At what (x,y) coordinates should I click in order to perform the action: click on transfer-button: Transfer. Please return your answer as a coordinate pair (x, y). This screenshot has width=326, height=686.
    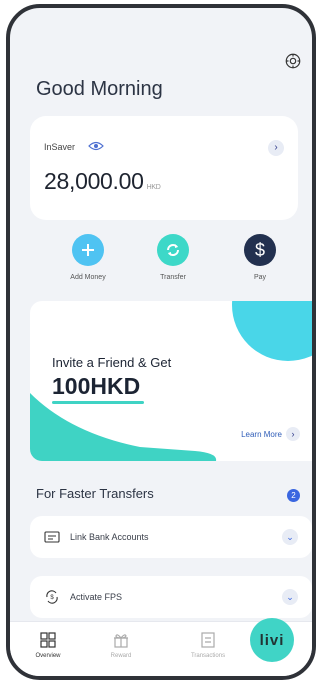
    Looking at the image, I should click on (173, 257).